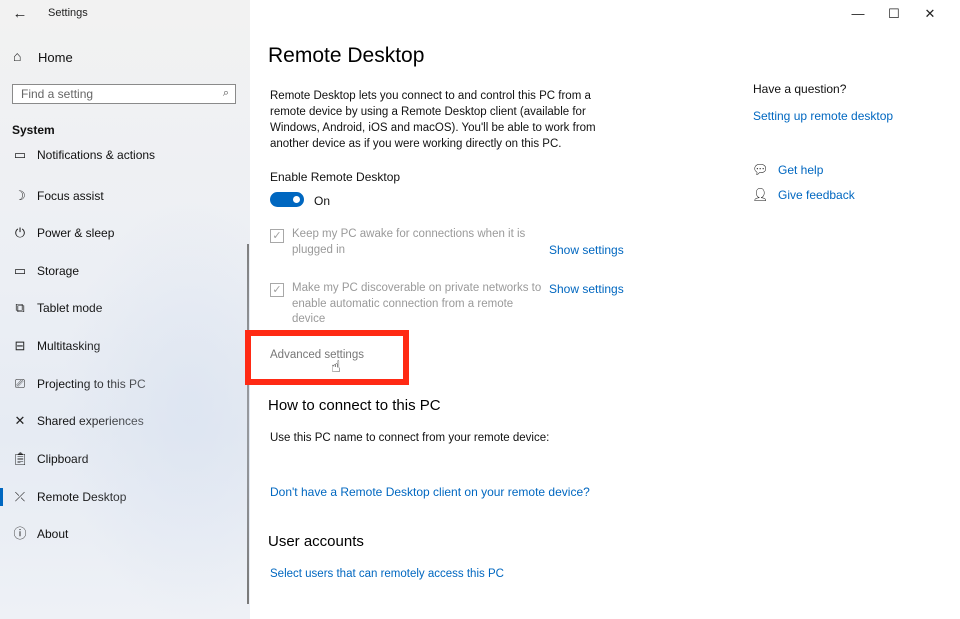 The width and height of the screenshot is (960, 619). Describe the element at coordinates (58, 271) in the screenshot. I see `sidebar-item-label: Storage` at that location.